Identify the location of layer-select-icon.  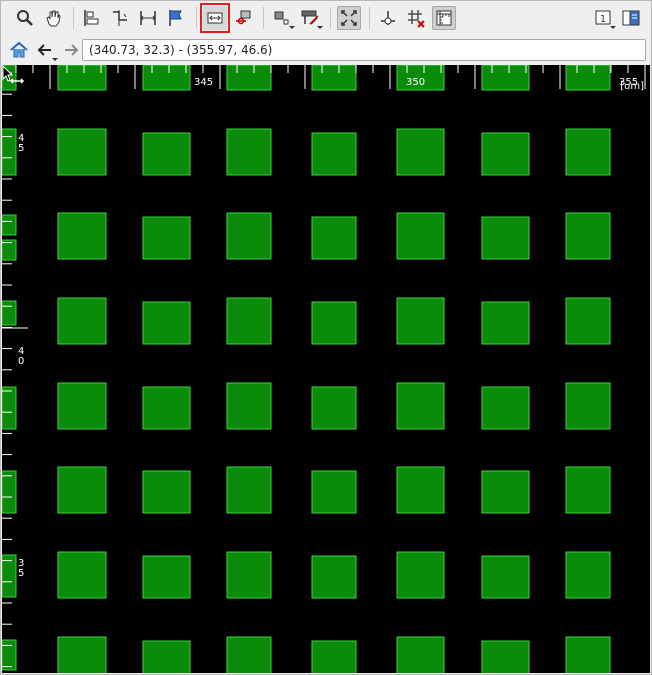
(281, 18).